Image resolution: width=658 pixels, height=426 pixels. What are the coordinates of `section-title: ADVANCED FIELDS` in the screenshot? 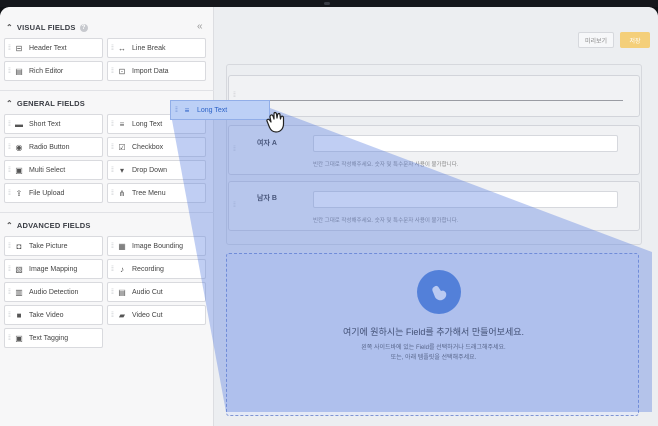 It's located at (53, 225).